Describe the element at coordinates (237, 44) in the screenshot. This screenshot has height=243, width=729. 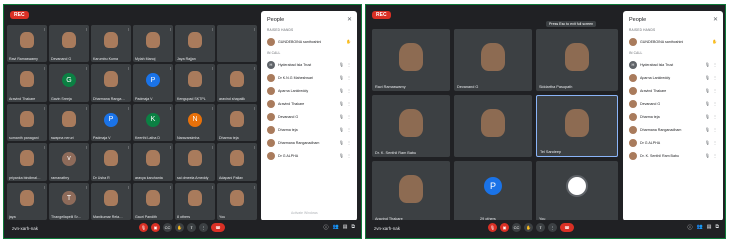
I see `participant-tile: ⫶` at that location.